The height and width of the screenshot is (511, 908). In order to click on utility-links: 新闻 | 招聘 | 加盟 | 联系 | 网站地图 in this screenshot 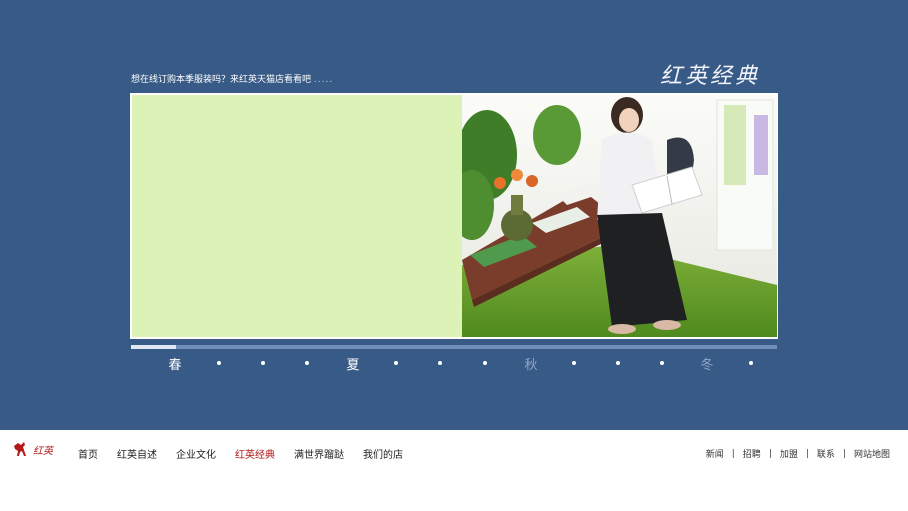, I will do `click(798, 454)`.